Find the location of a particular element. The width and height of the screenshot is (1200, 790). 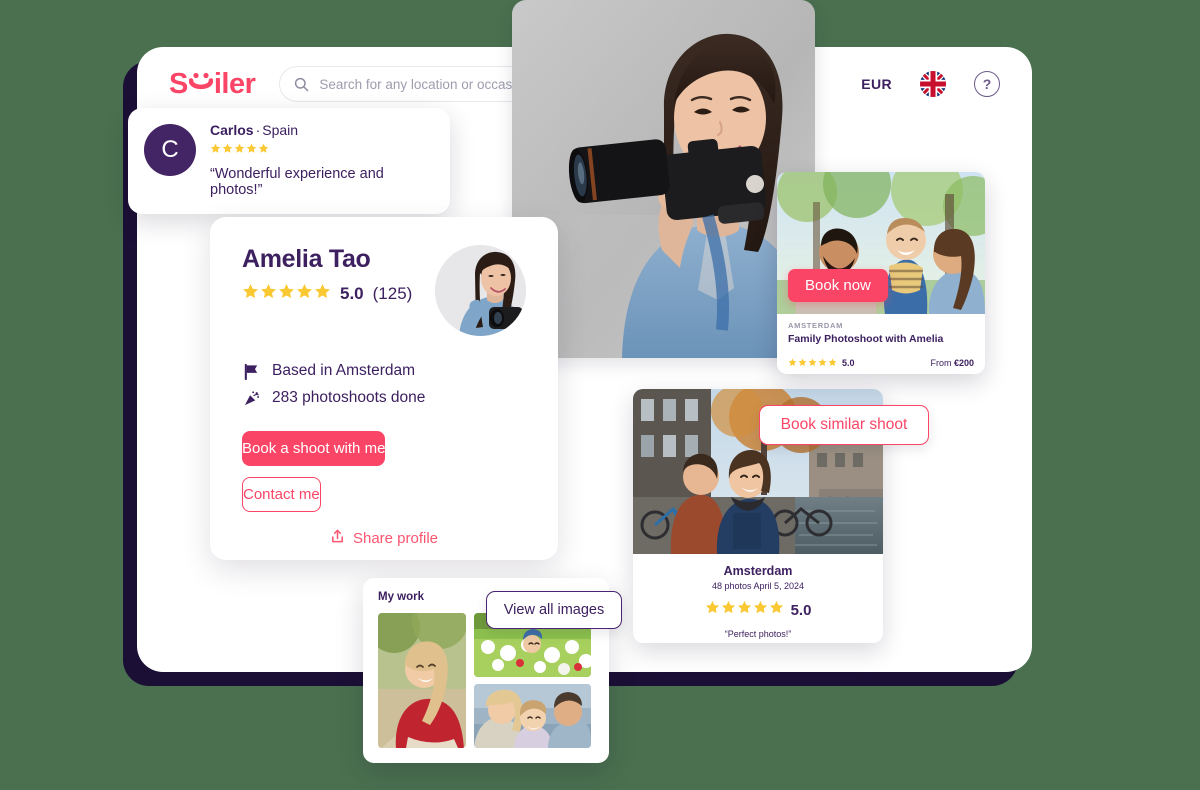

book-similar-shoot-button: Book similar shoot is located at coordinates (844, 425).